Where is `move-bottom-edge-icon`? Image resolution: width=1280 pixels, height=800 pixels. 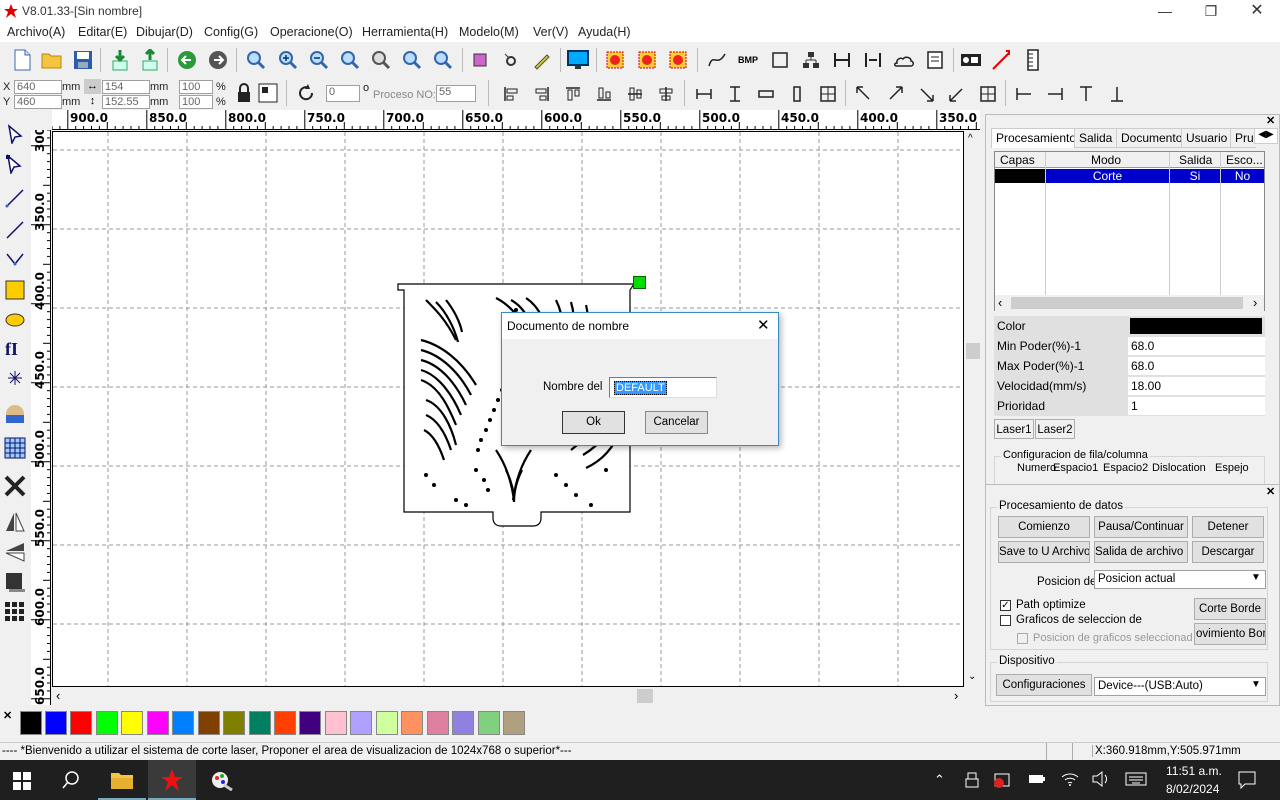 move-bottom-edge-icon is located at coordinates (1117, 94).